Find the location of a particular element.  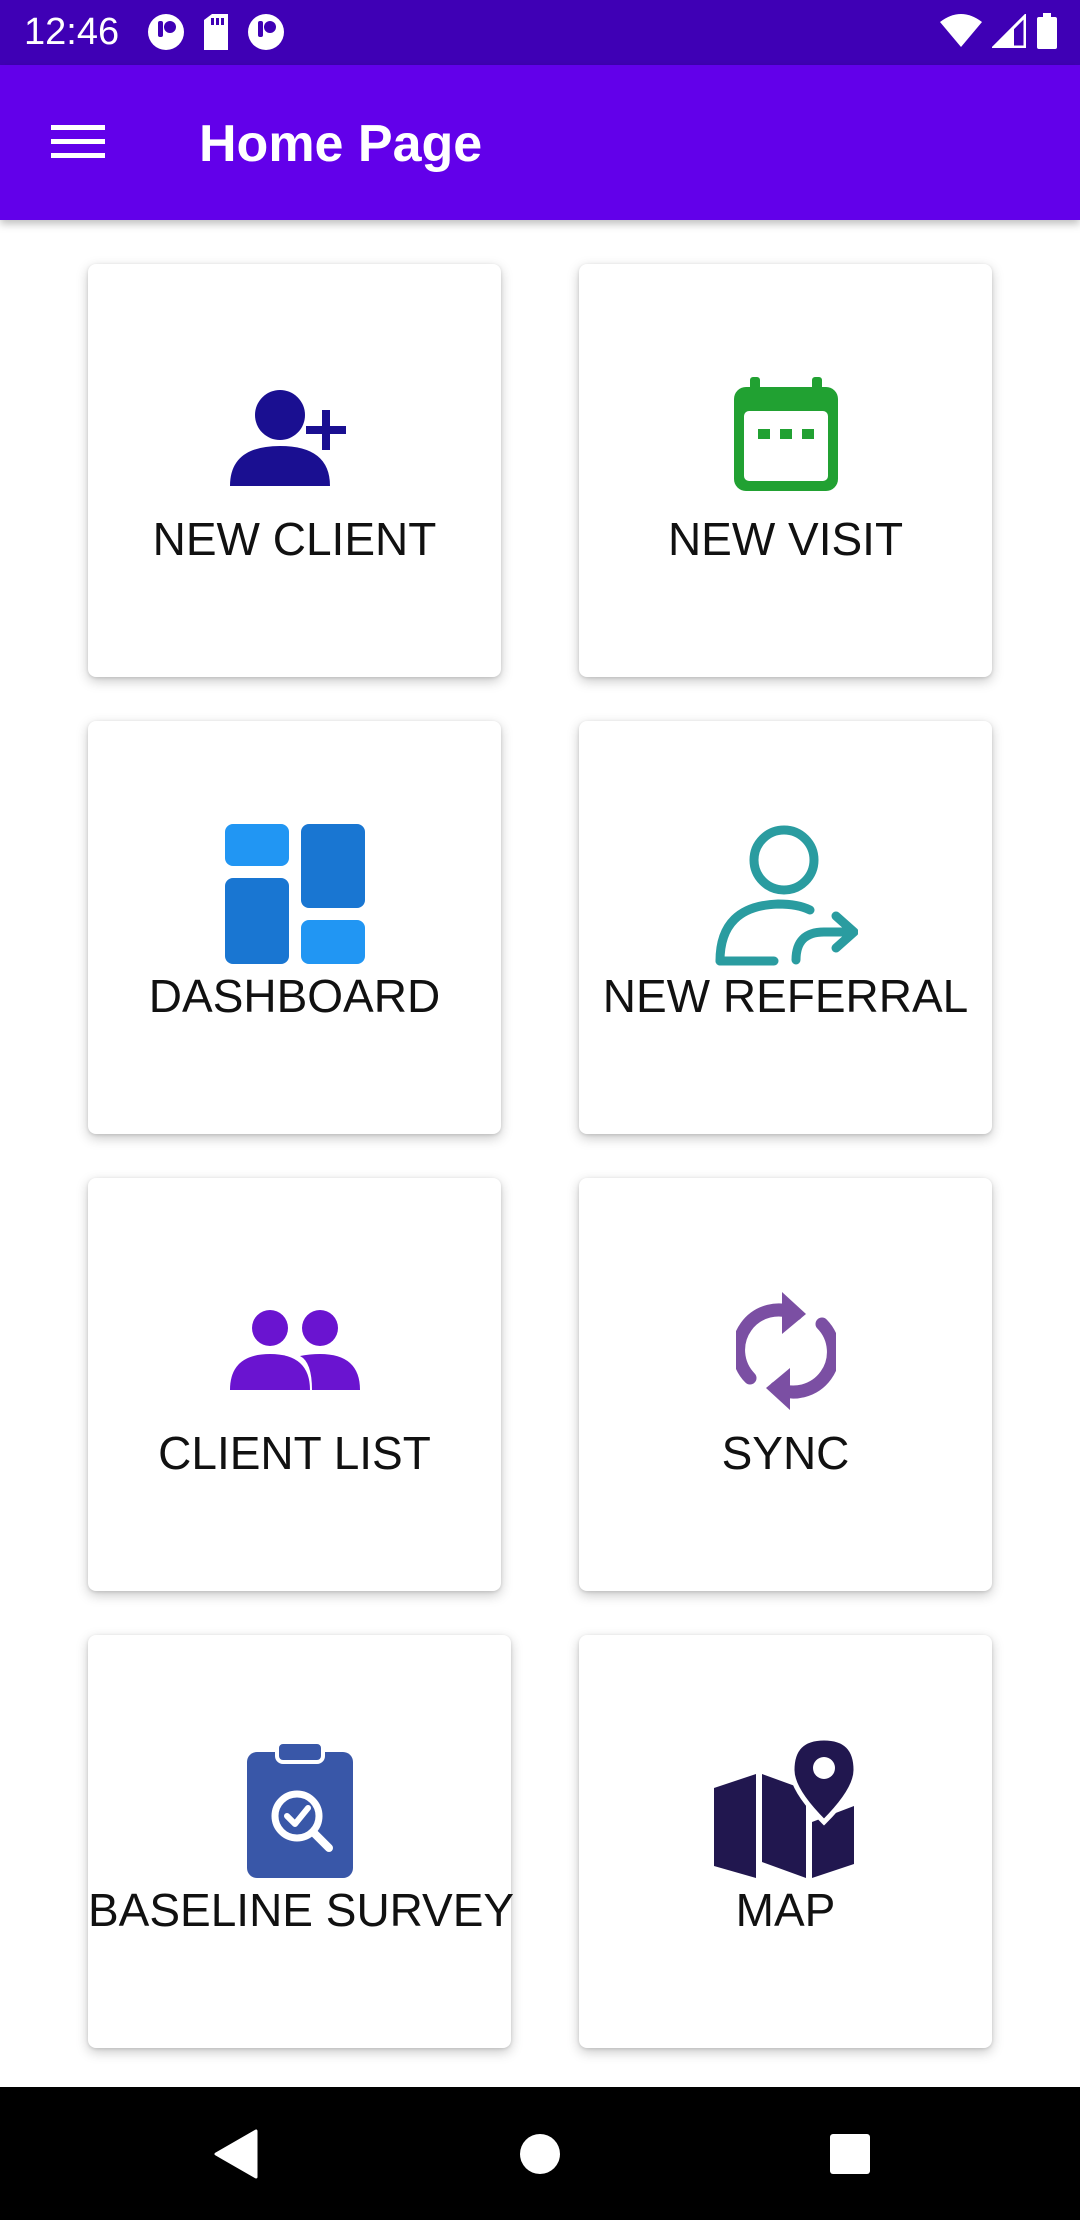

map-tile: MAP is located at coordinates (785, 1841).